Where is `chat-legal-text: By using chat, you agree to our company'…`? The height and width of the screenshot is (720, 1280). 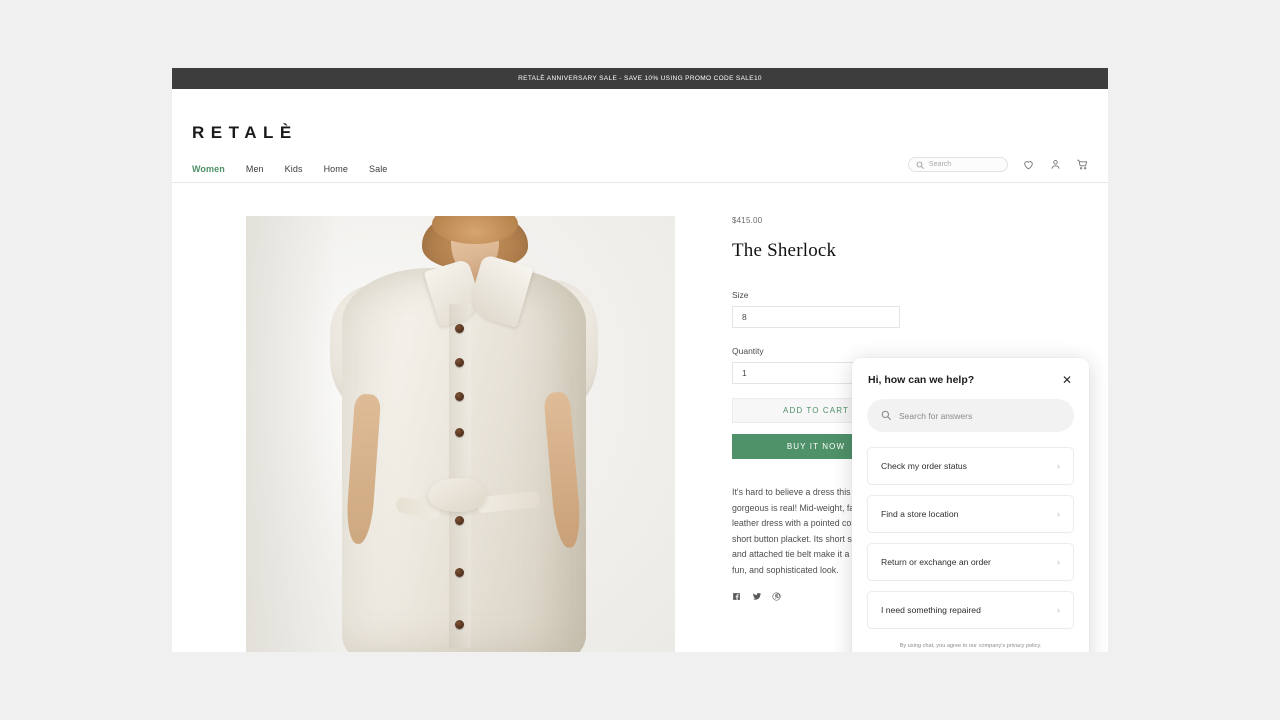
chat-legal-text: By using chat, you agree to our company'… is located at coordinates (970, 646).